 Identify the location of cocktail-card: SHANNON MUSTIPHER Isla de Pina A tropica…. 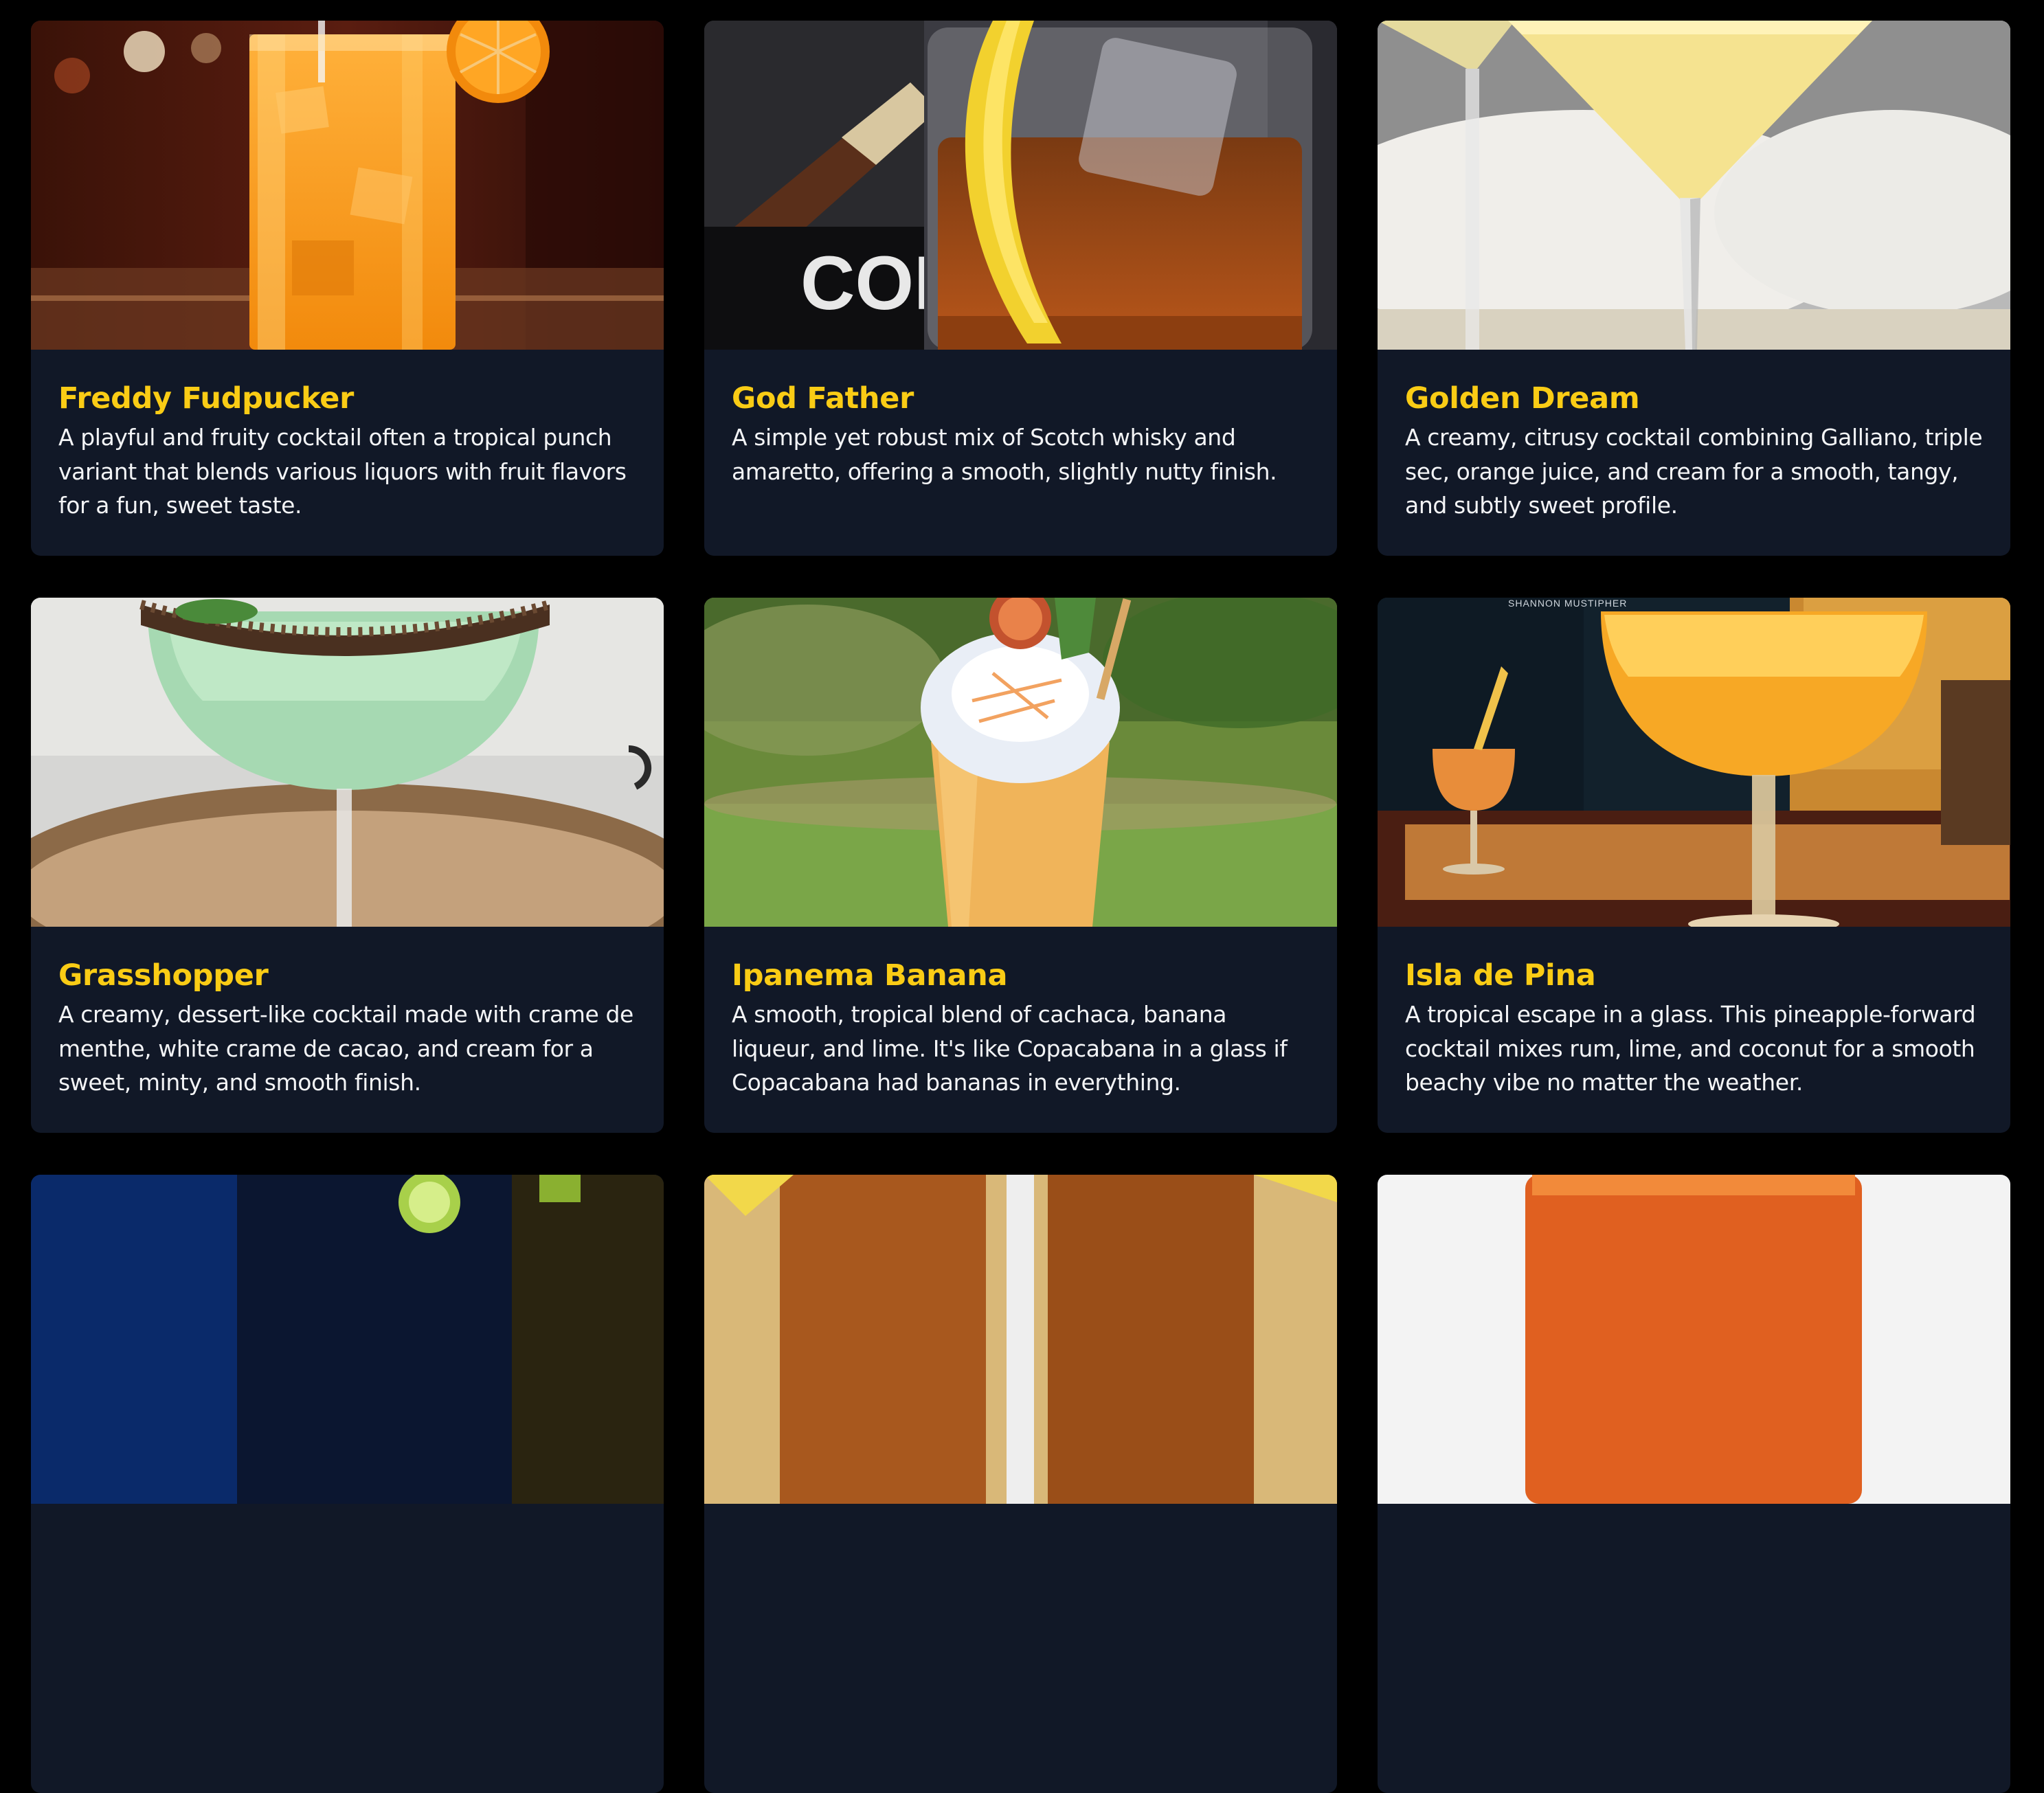
(1694, 865).